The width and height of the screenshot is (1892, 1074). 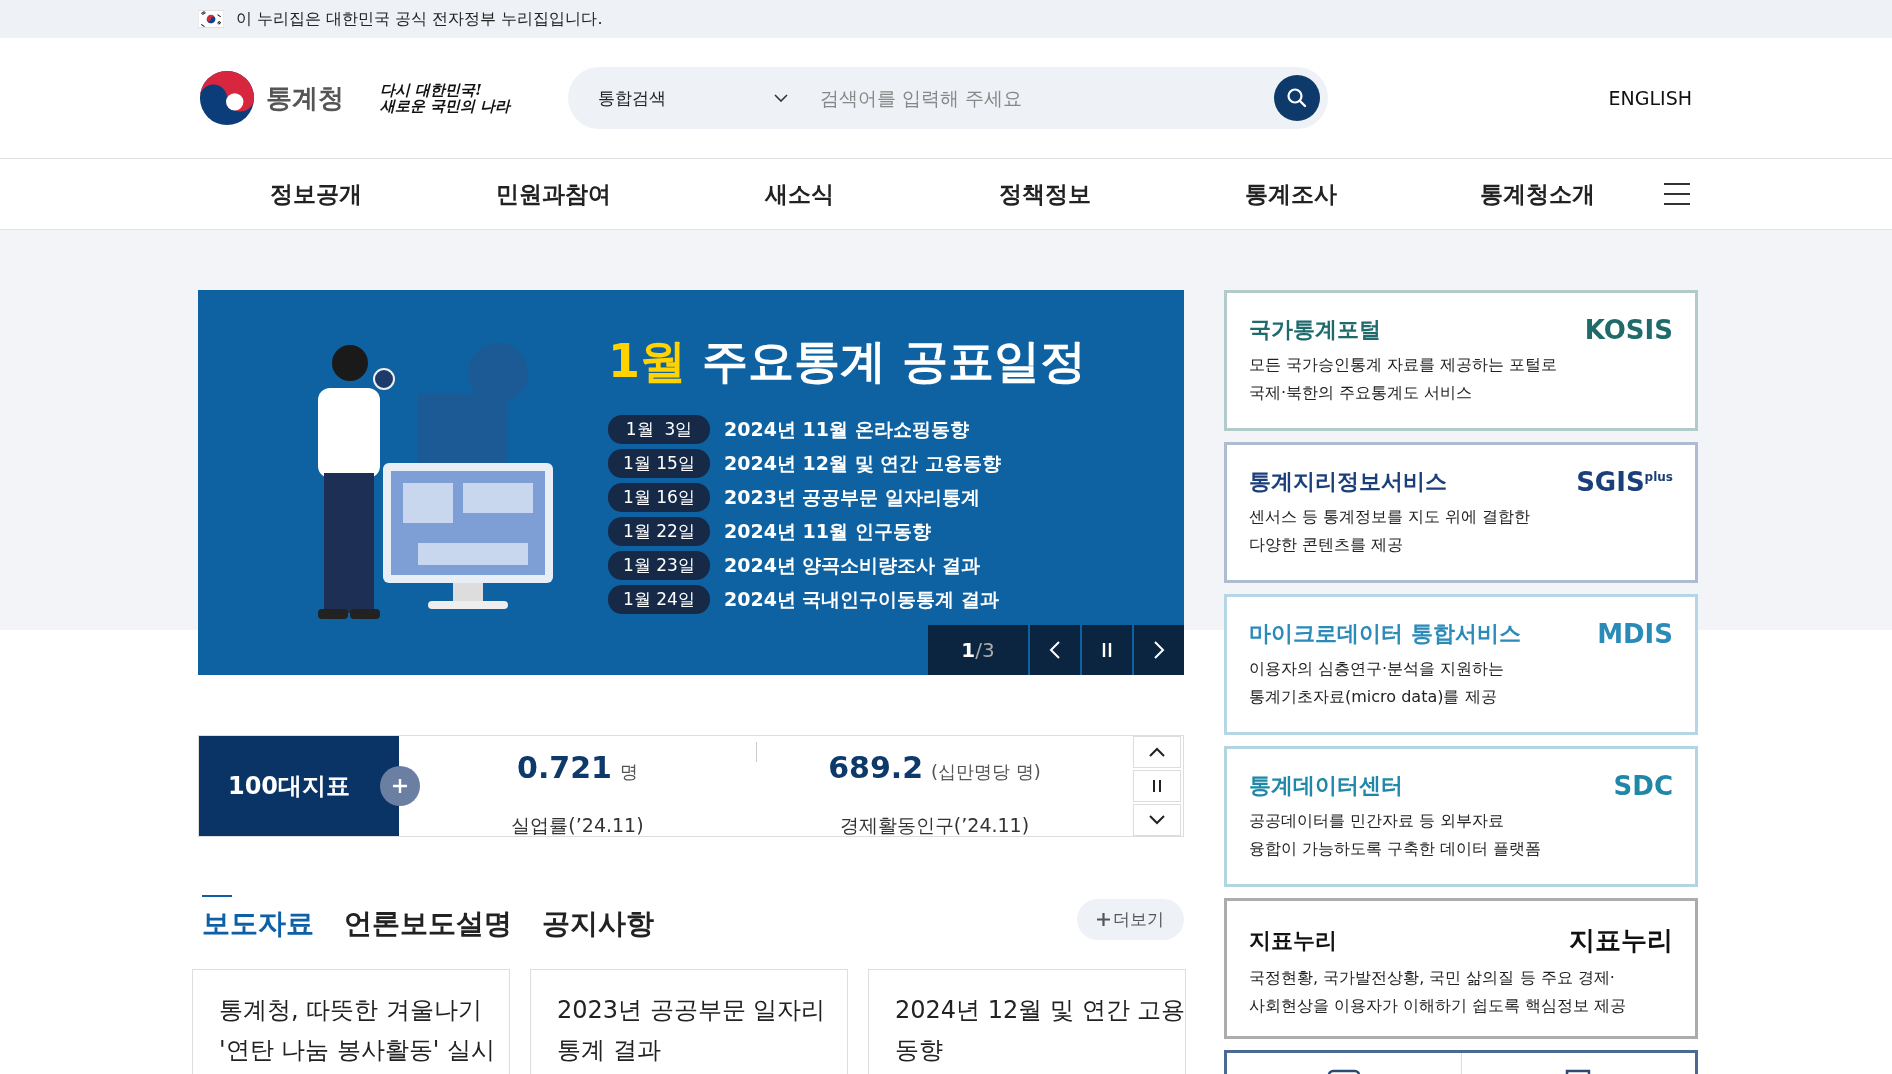 What do you see at coordinates (1046, 98) in the screenshot?
I see `search-field: 검색어를 입력해 주세요` at bounding box center [1046, 98].